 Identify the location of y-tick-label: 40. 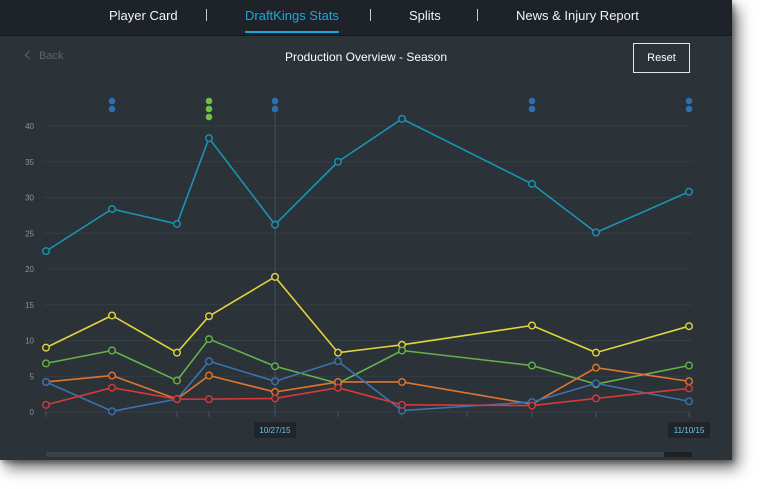
(29, 126).